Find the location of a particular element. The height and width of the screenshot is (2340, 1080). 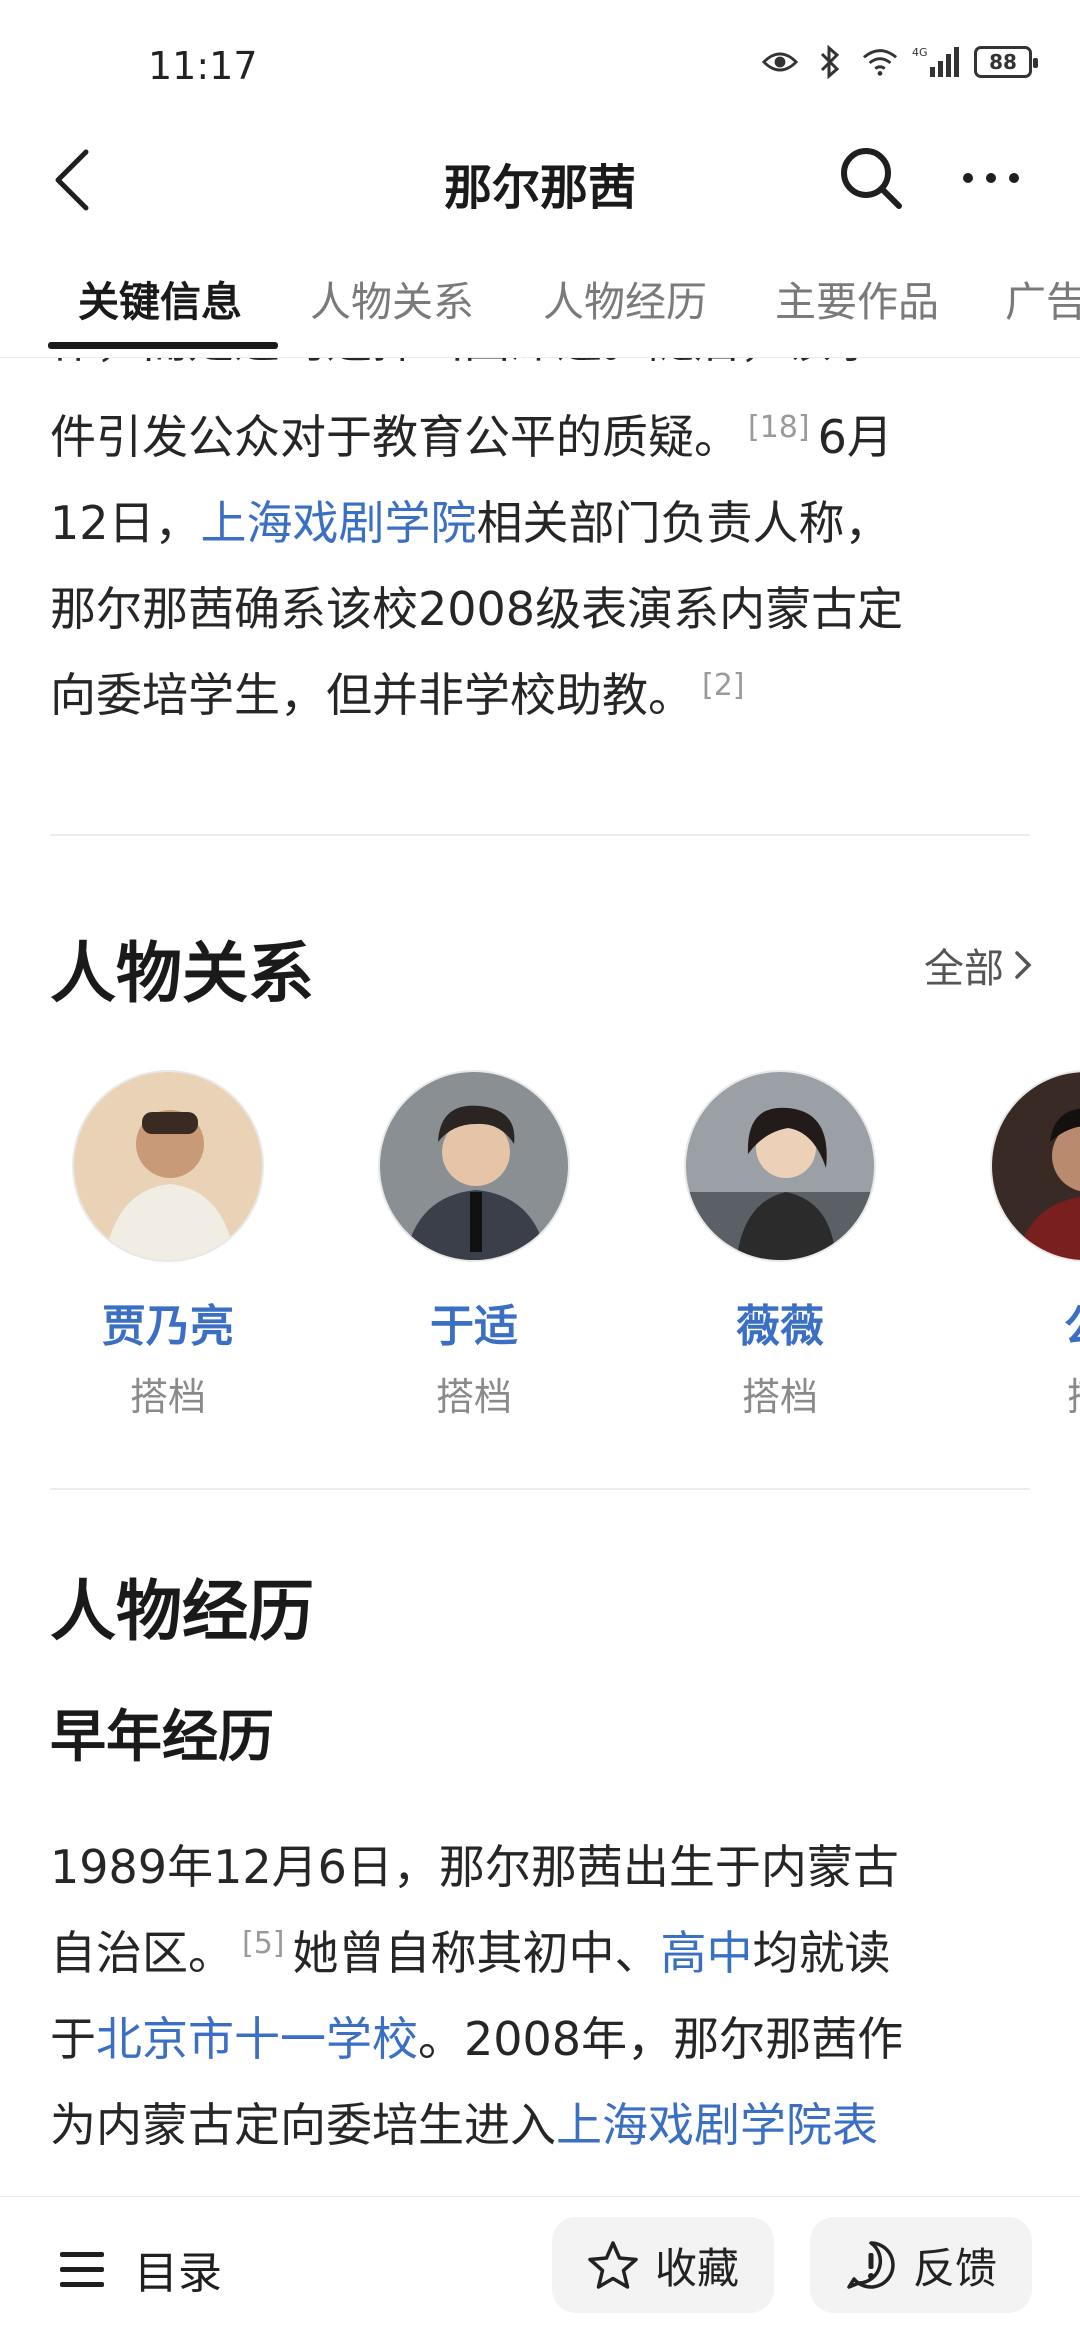

more-button is located at coordinates (991, 178).